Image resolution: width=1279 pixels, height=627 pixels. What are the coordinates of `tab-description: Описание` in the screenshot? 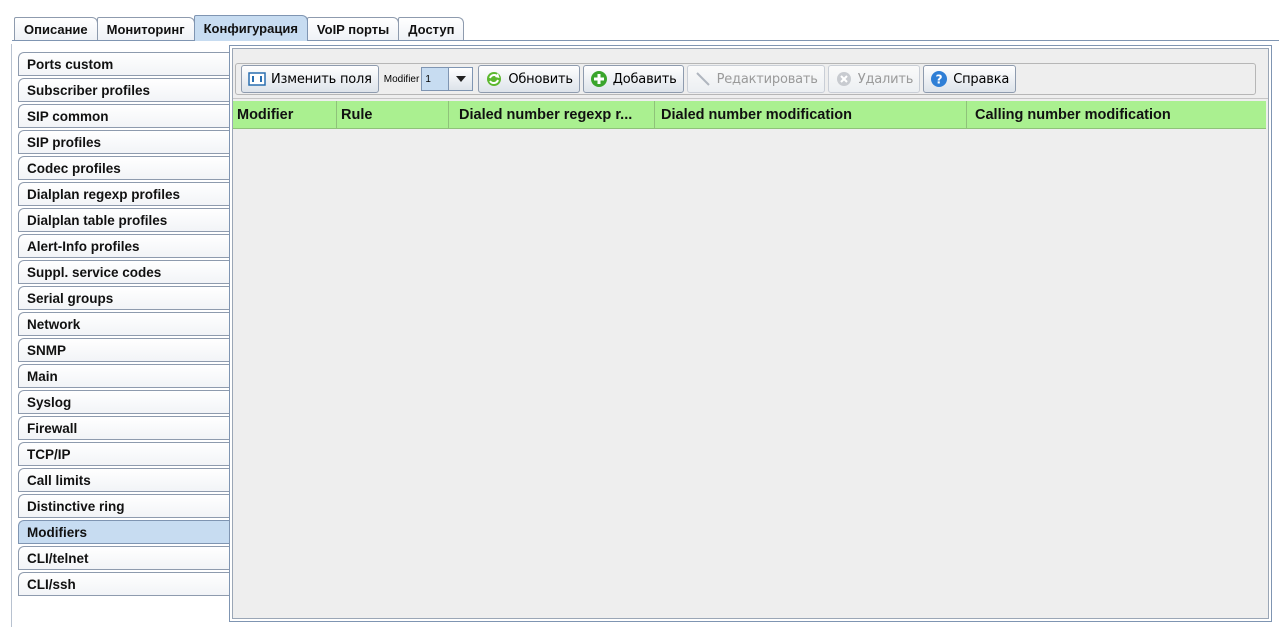 It's located at (56, 29).